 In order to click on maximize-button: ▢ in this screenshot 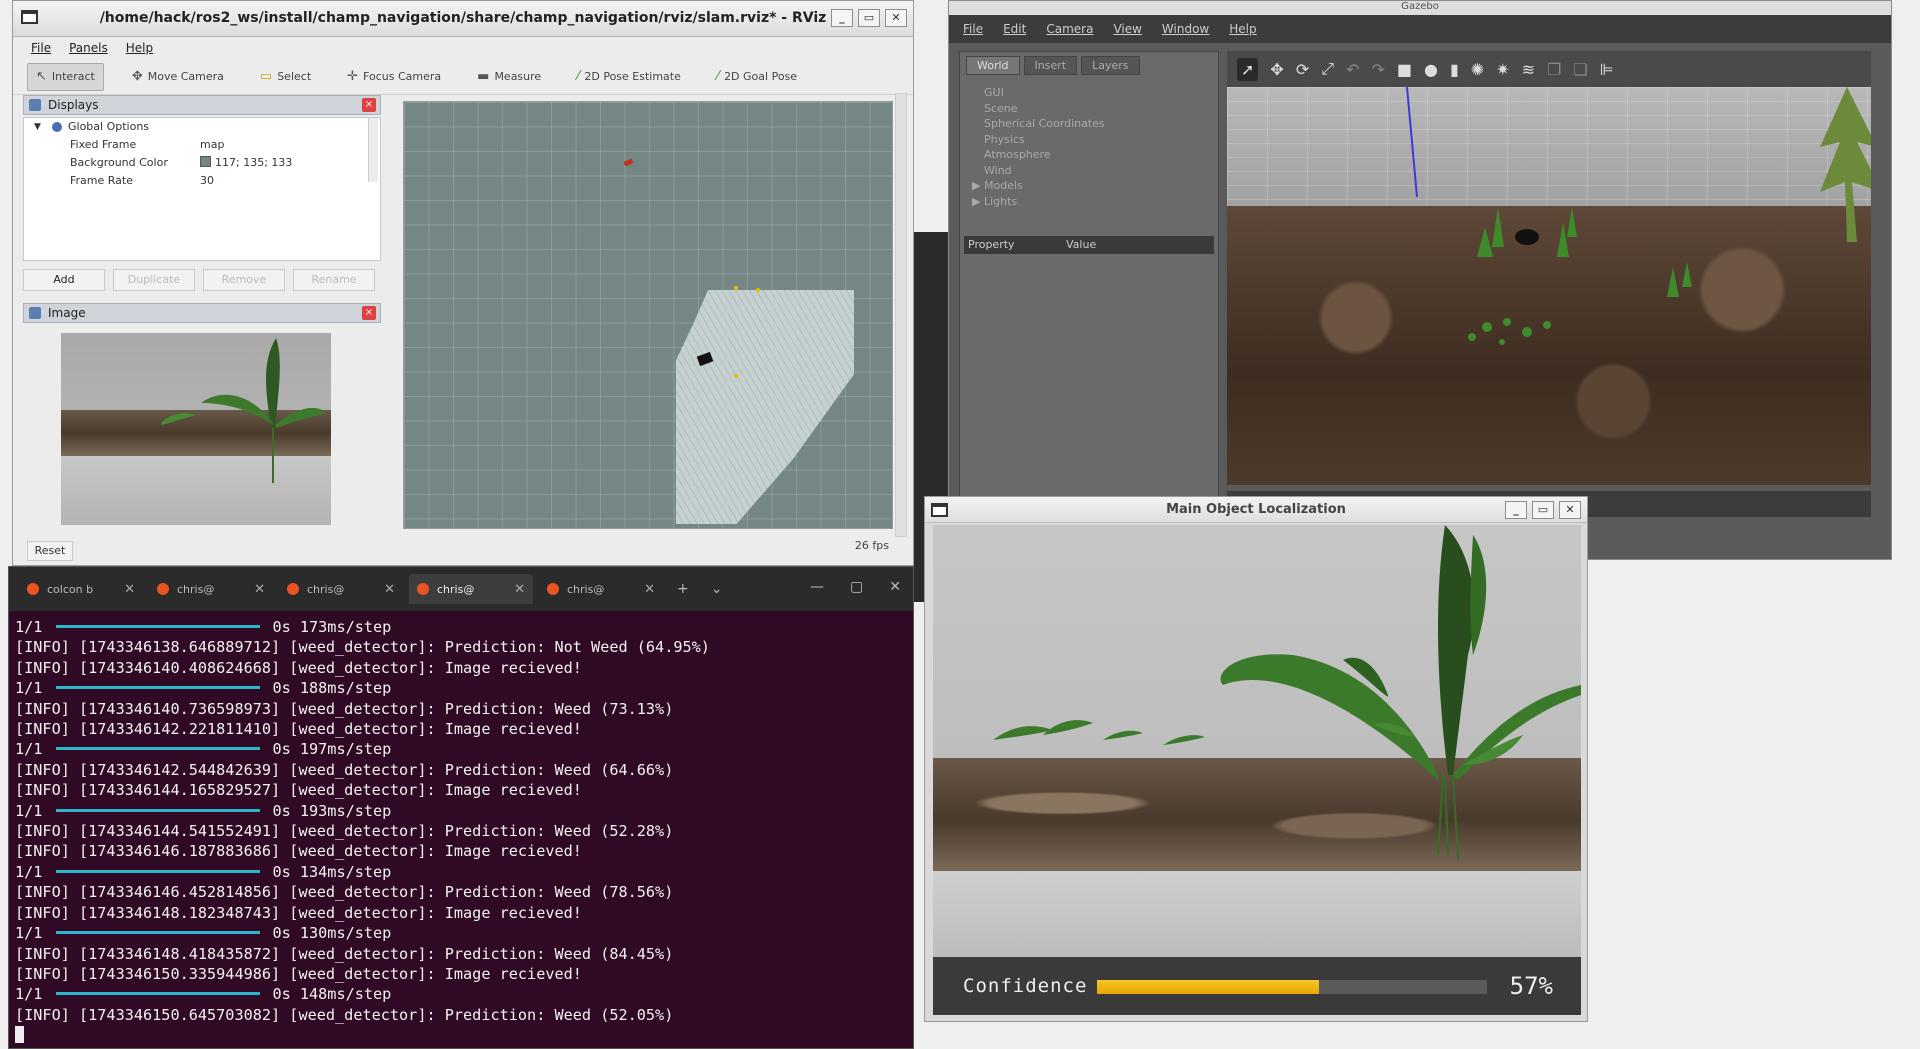, I will do `click(856, 587)`.